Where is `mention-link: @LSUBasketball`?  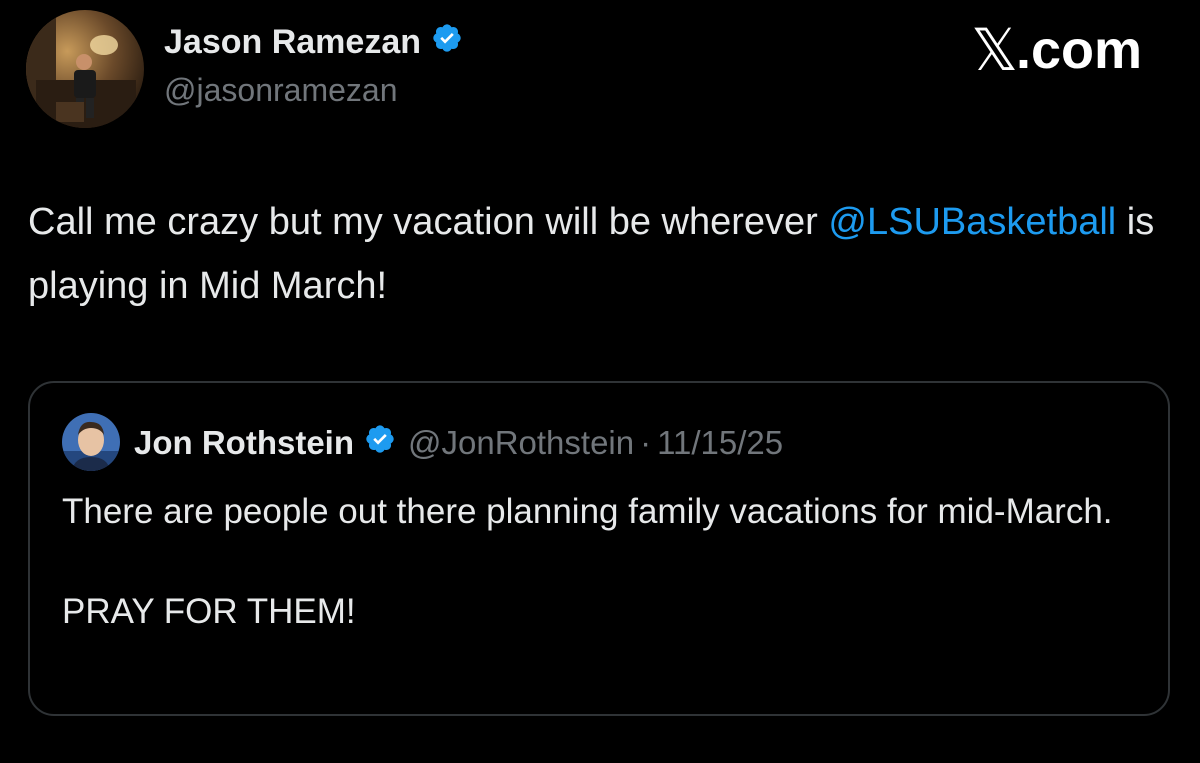 mention-link: @LSUBasketball is located at coordinates (972, 222).